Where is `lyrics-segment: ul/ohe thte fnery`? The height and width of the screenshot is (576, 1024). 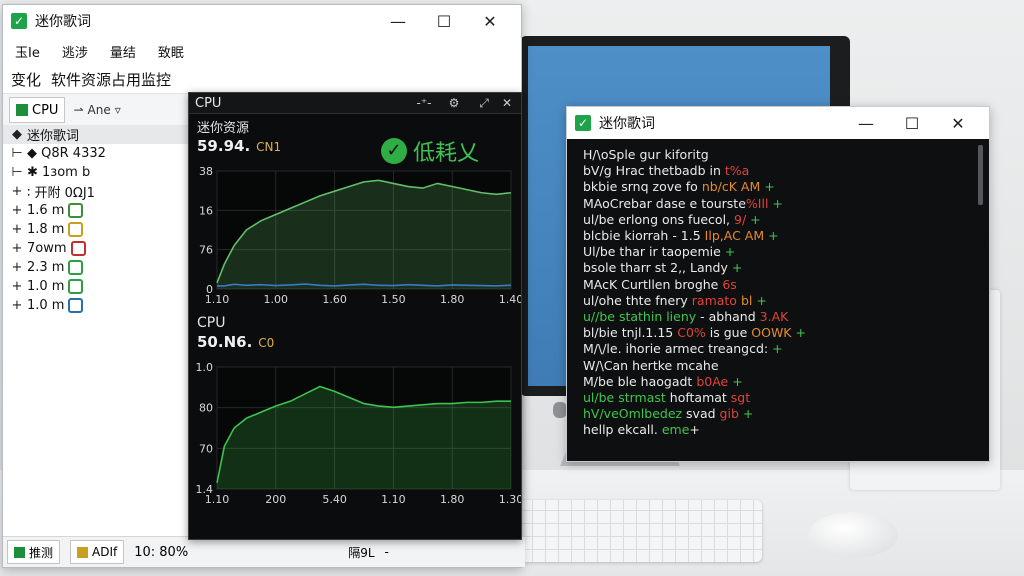
lyrics-segment: ul/ohe thte fnery is located at coordinates (637, 300).